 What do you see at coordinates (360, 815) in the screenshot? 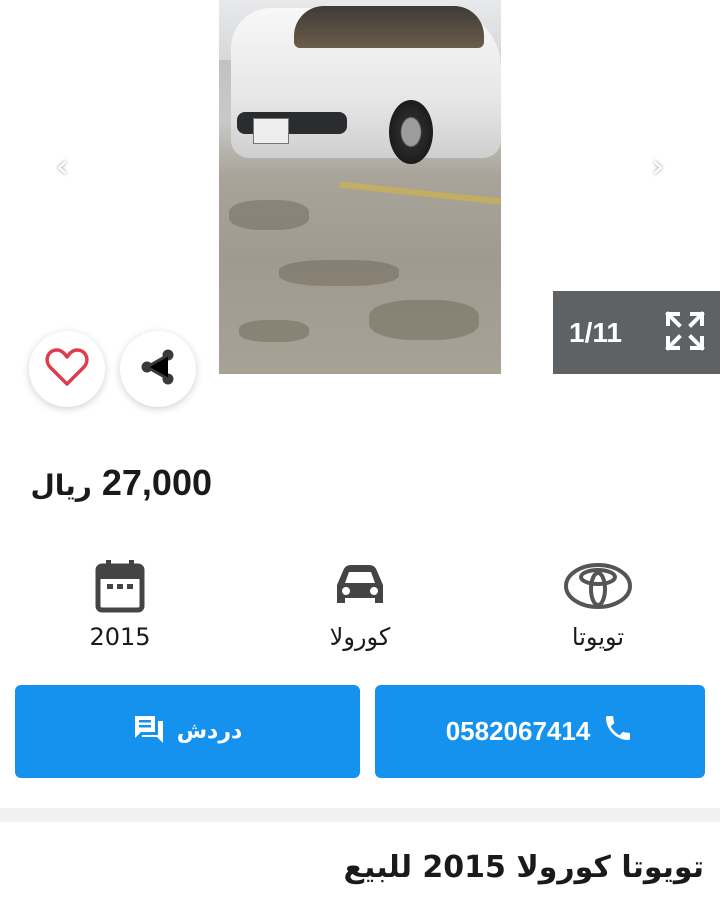
I see `section-divider` at bounding box center [360, 815].